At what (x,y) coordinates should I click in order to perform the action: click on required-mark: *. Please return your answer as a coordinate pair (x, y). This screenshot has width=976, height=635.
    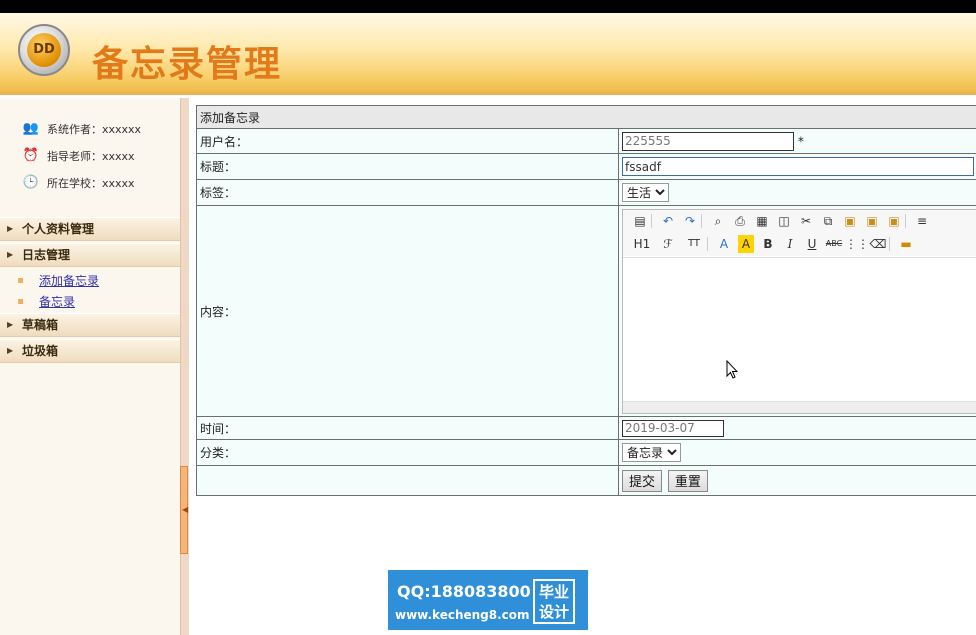
    Looking at the image, I should click on (800, 141).